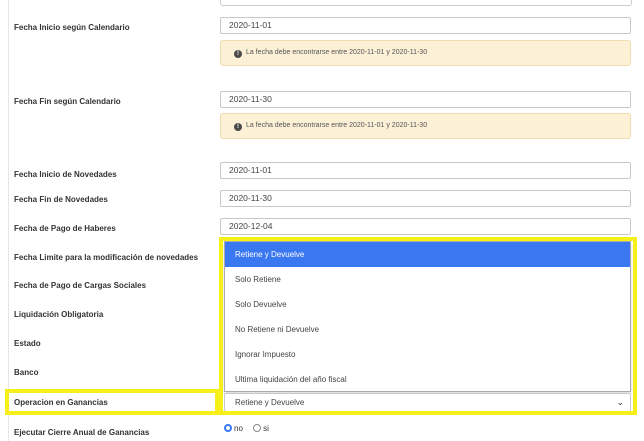 The height and width of the screenshot is (441, 644). Describe the element at coordinates (425, 170) in the screenshot. I see `fecha-inicio-novedades-input: 2020-11-01` at that location.